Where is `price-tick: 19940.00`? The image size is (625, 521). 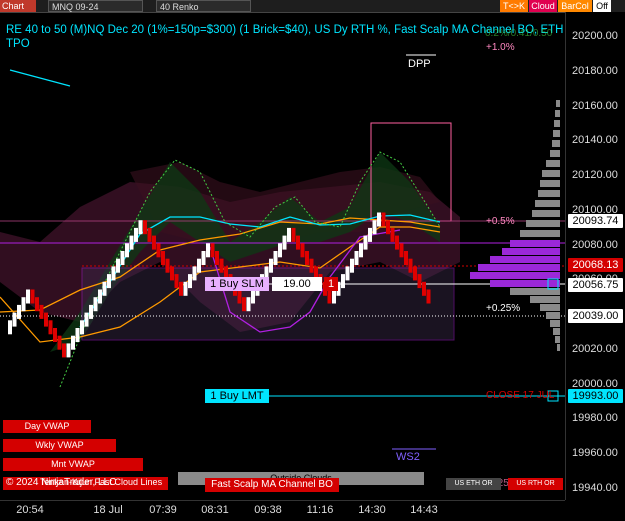
price-tick: 19940.00 is located at coordinates (595, 488).